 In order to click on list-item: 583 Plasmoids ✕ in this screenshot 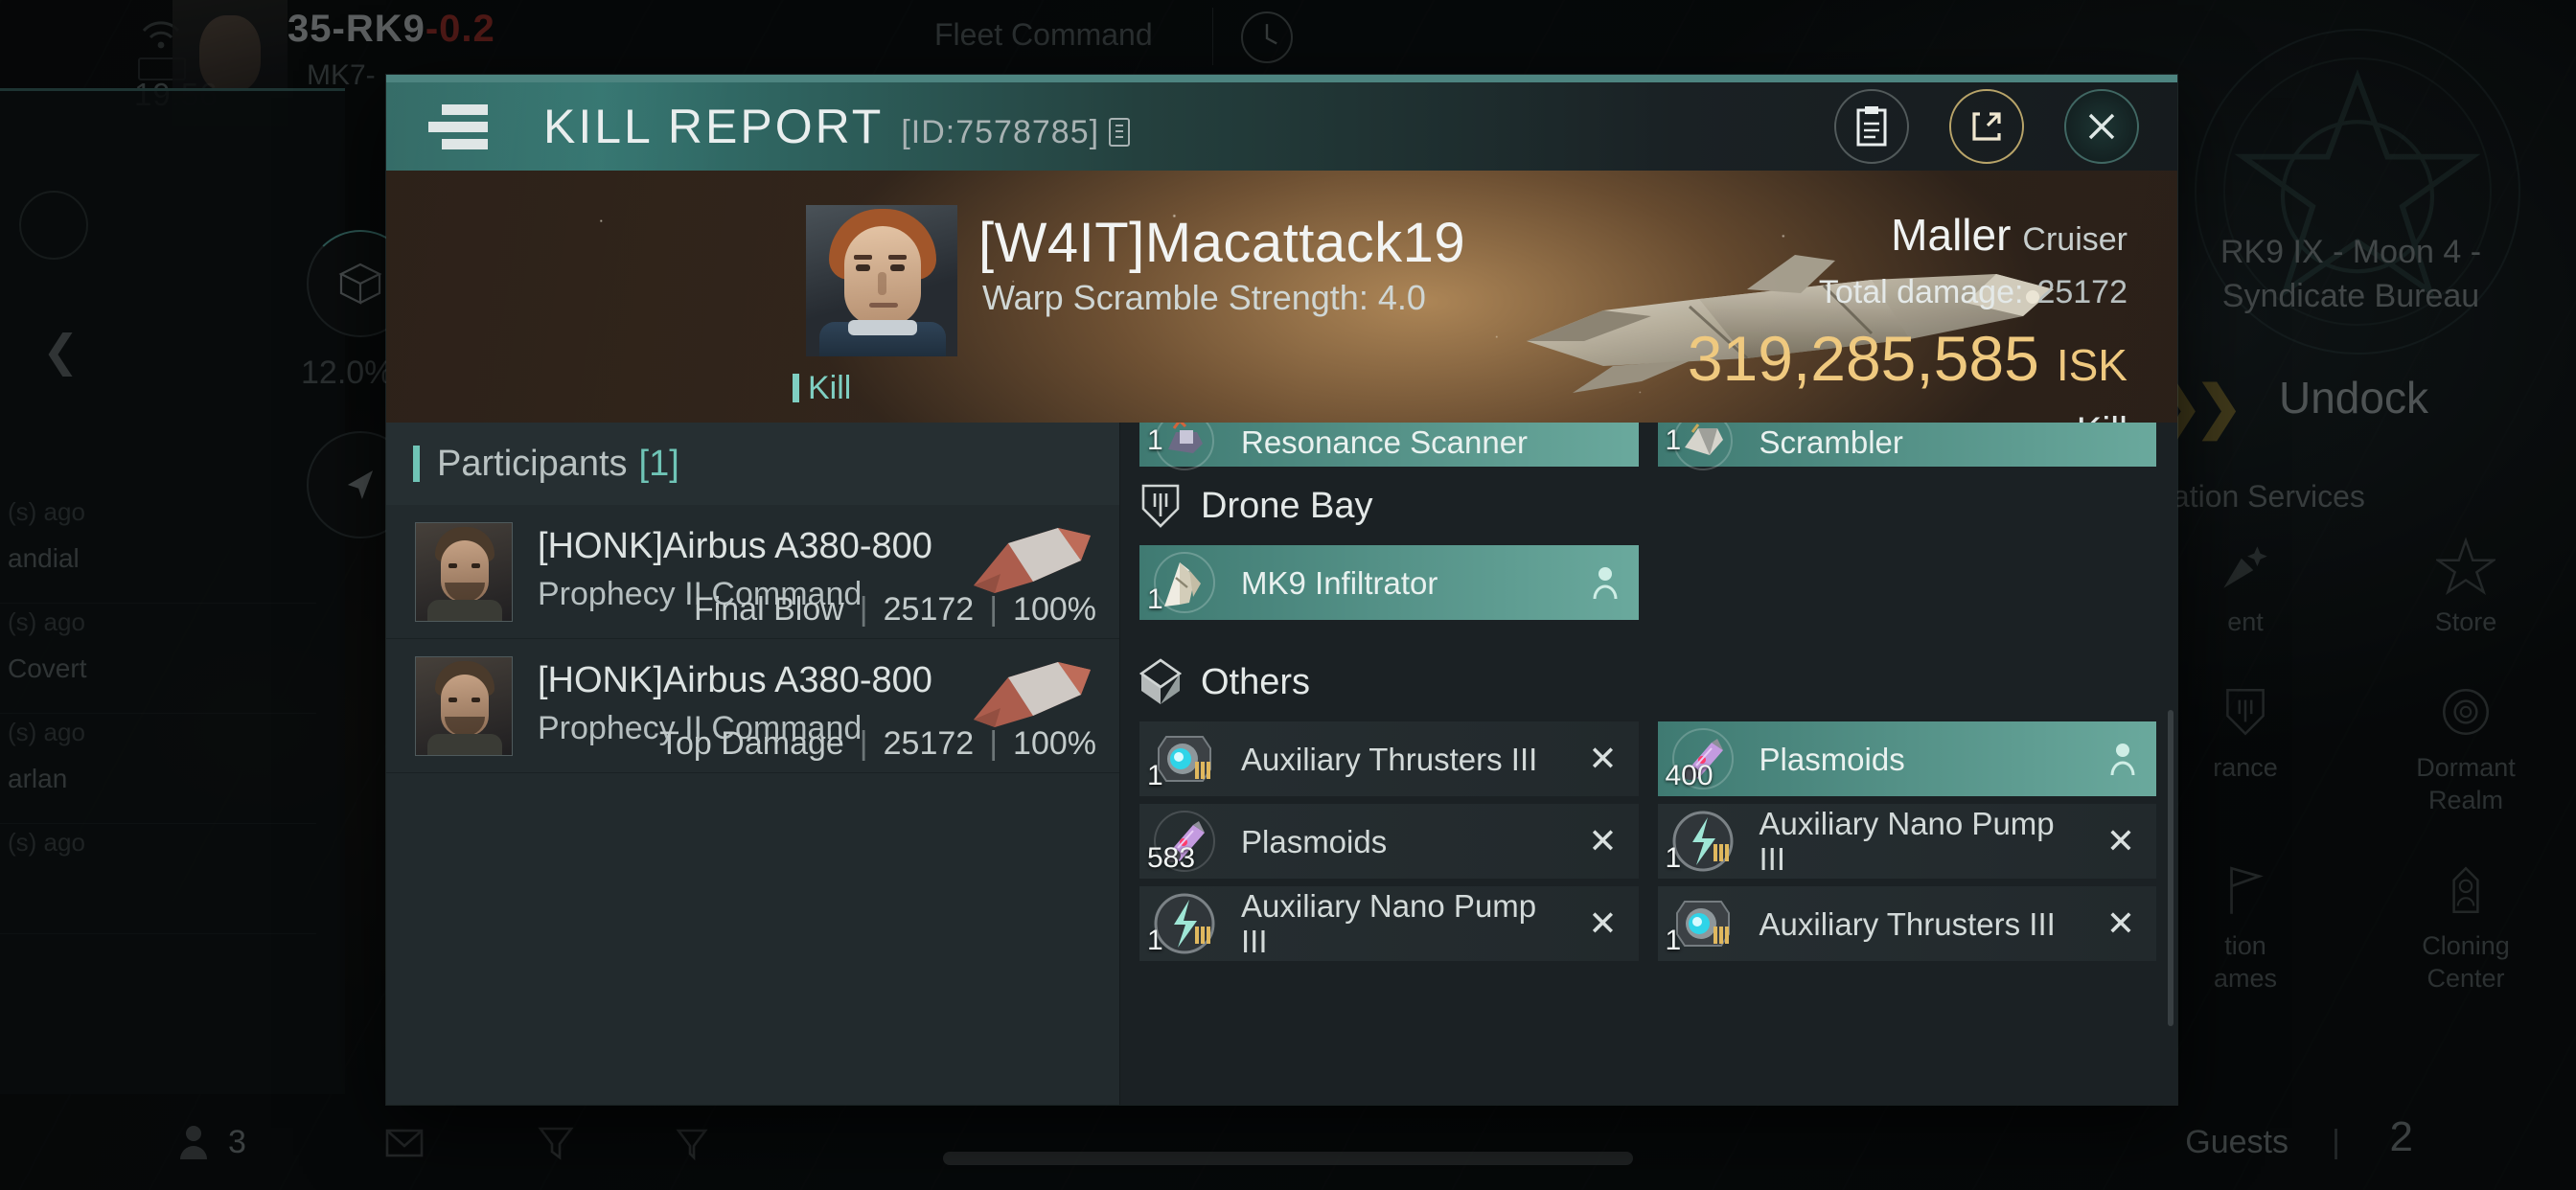, I will do `click(1389, 842)`.